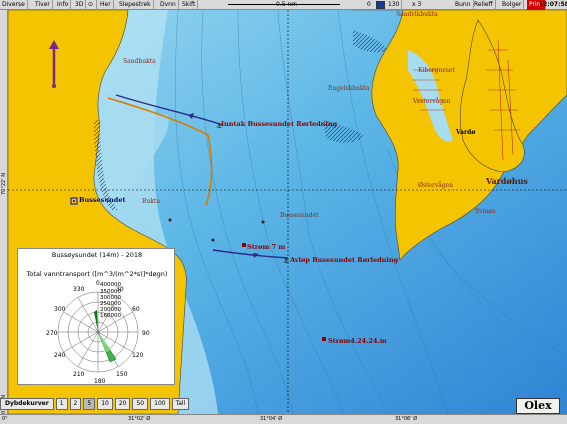 This screenshot has height=424, width=567. Describe the element at coordinates (349, 88) in the screenshot. I see `place-engelskbukta: Engelskbukta` at that location.